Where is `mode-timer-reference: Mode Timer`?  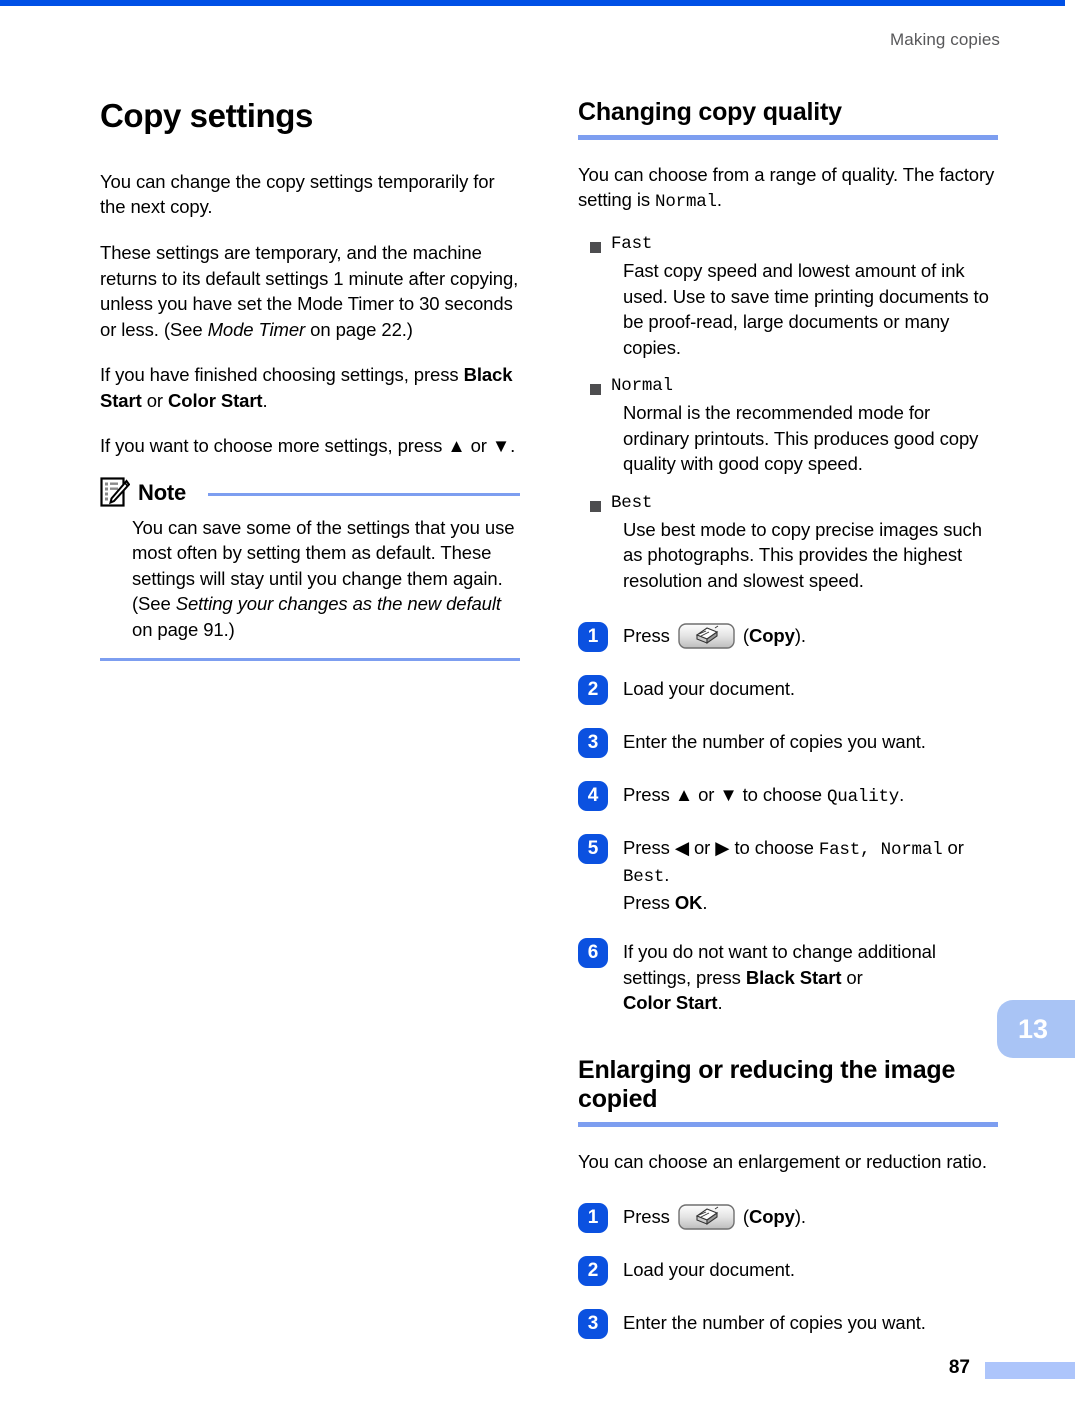 mode-timer-reference: Mode Timer is located at coordinates (256, 329).